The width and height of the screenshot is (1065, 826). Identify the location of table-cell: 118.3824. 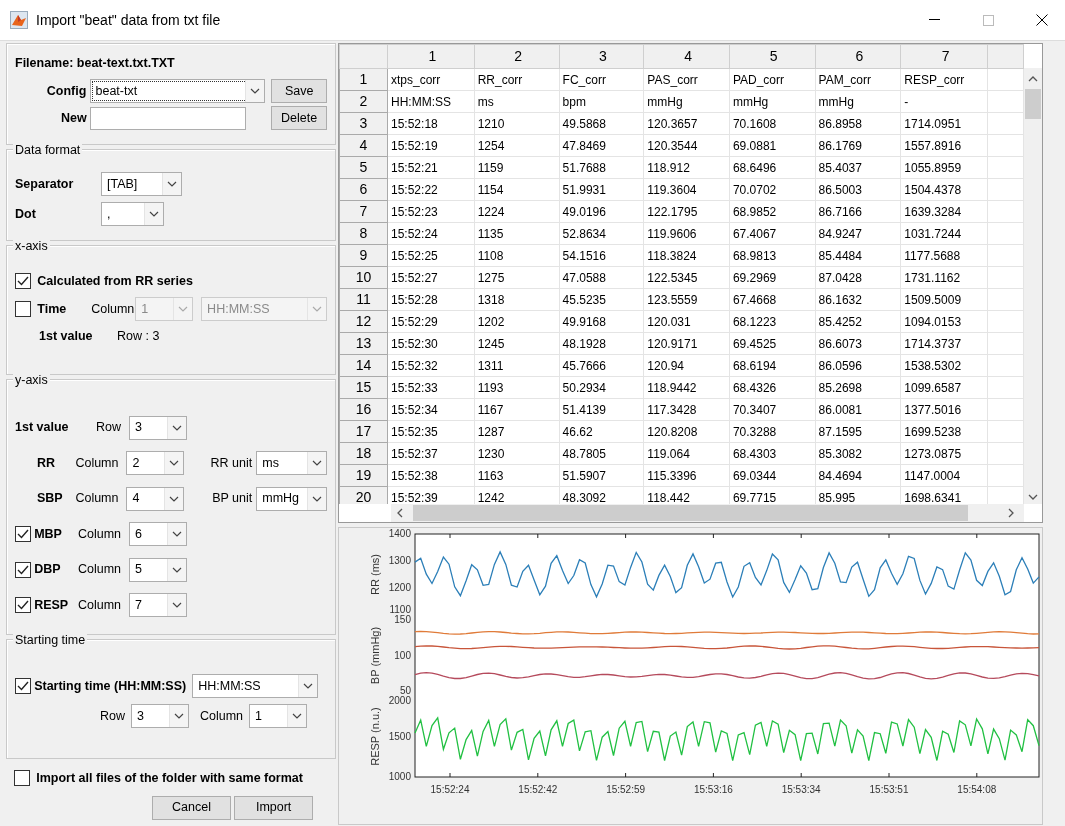
(686, 255).